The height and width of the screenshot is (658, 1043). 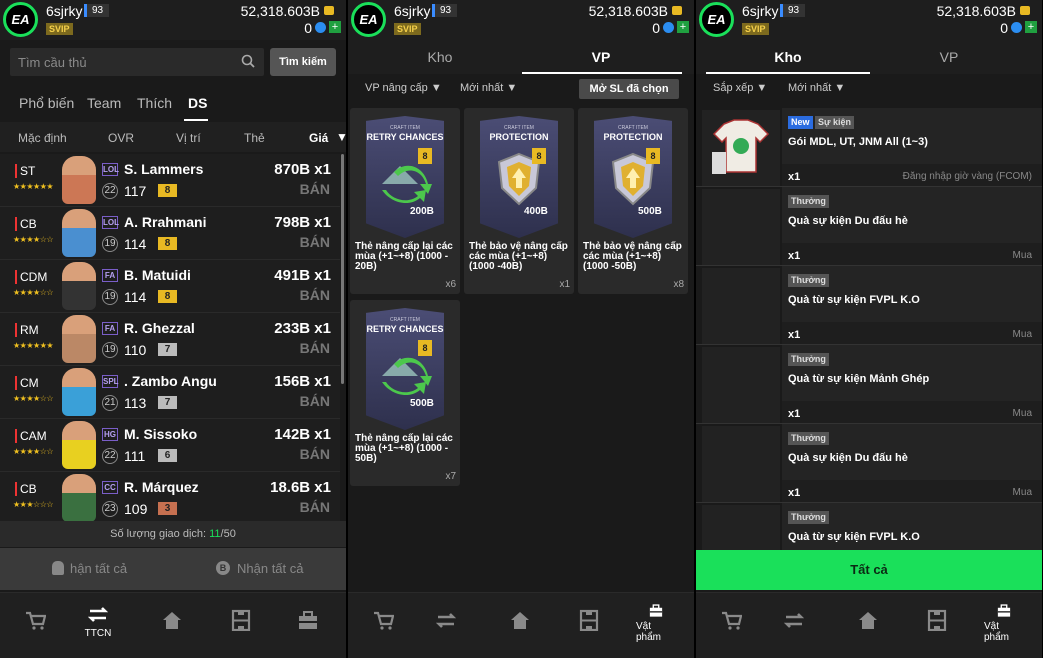 What do you see at coordinates (42, 138) in the screenshot?
I see `sort-default: Mặc định` at bounding box center [42, 138].